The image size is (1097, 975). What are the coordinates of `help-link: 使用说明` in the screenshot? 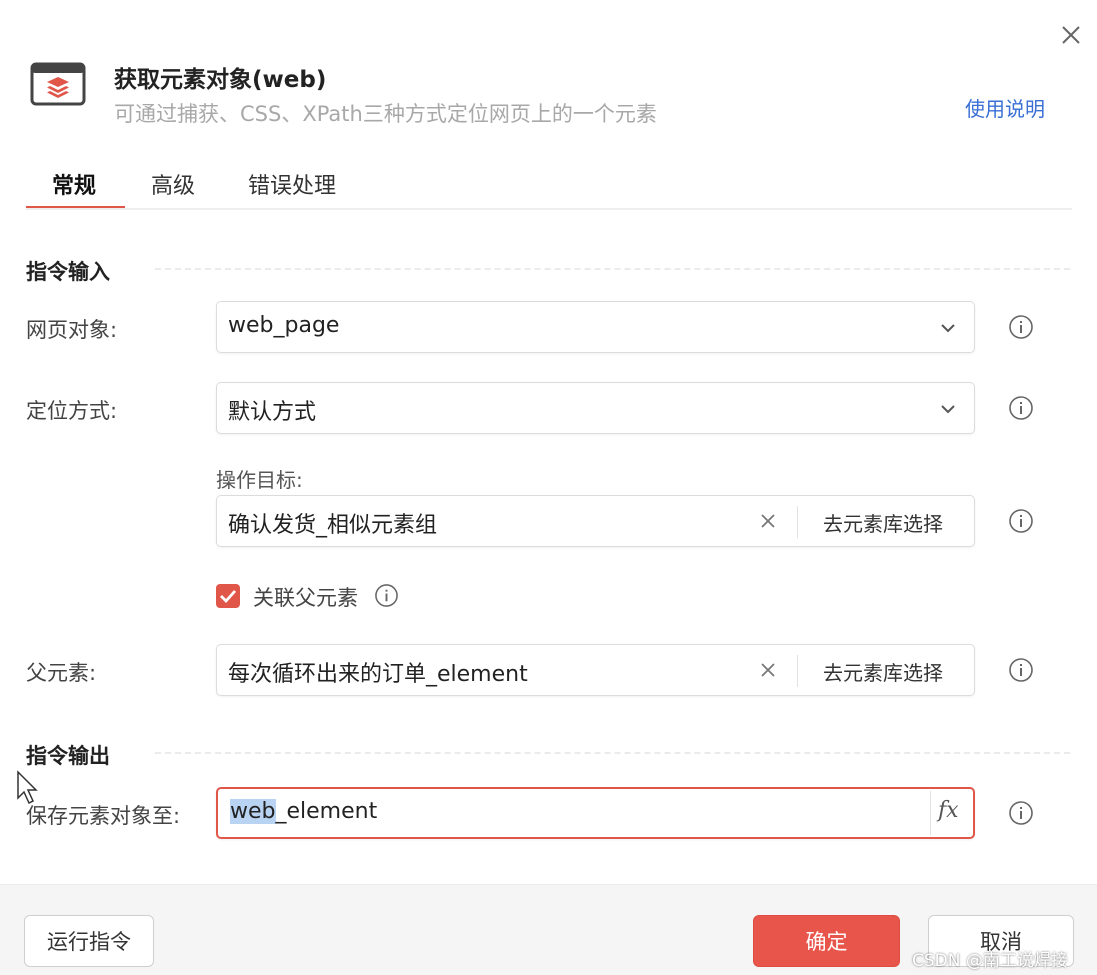 It's located at (1005, 107).